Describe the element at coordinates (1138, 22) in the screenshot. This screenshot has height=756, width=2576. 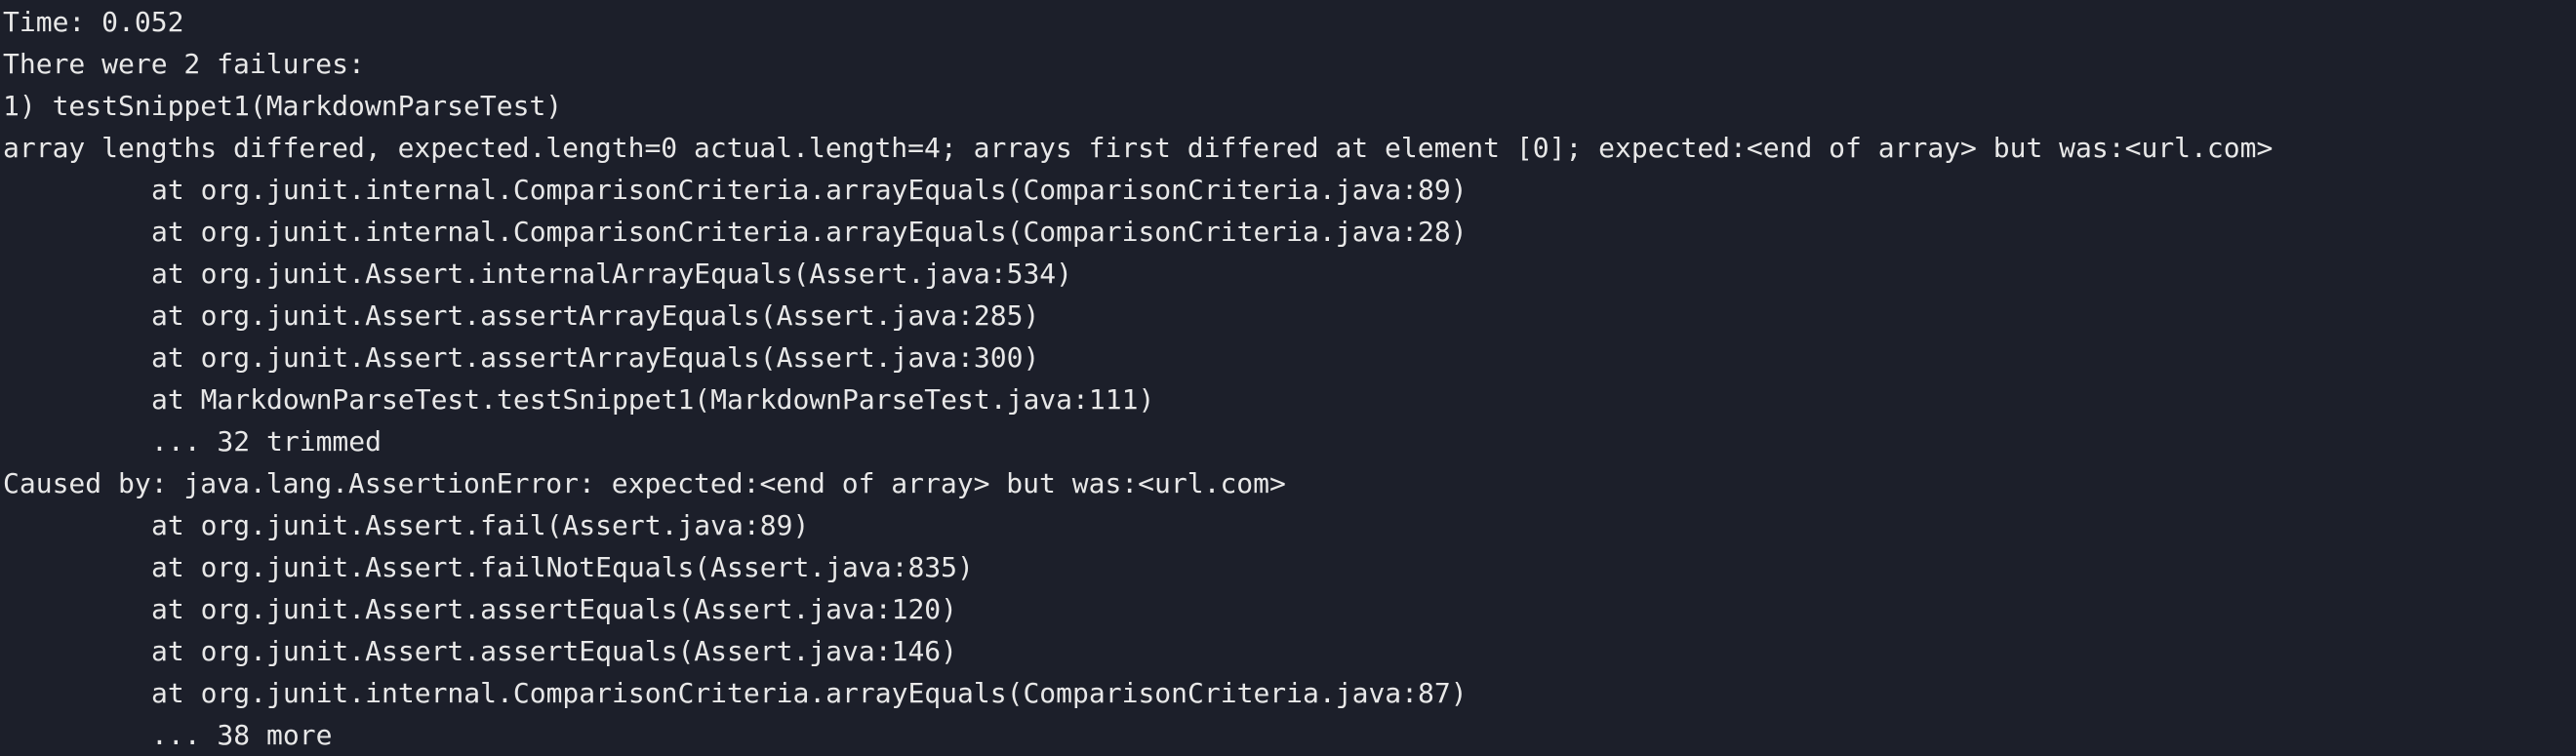
I see `output-line: Time: 0.052` at that location.